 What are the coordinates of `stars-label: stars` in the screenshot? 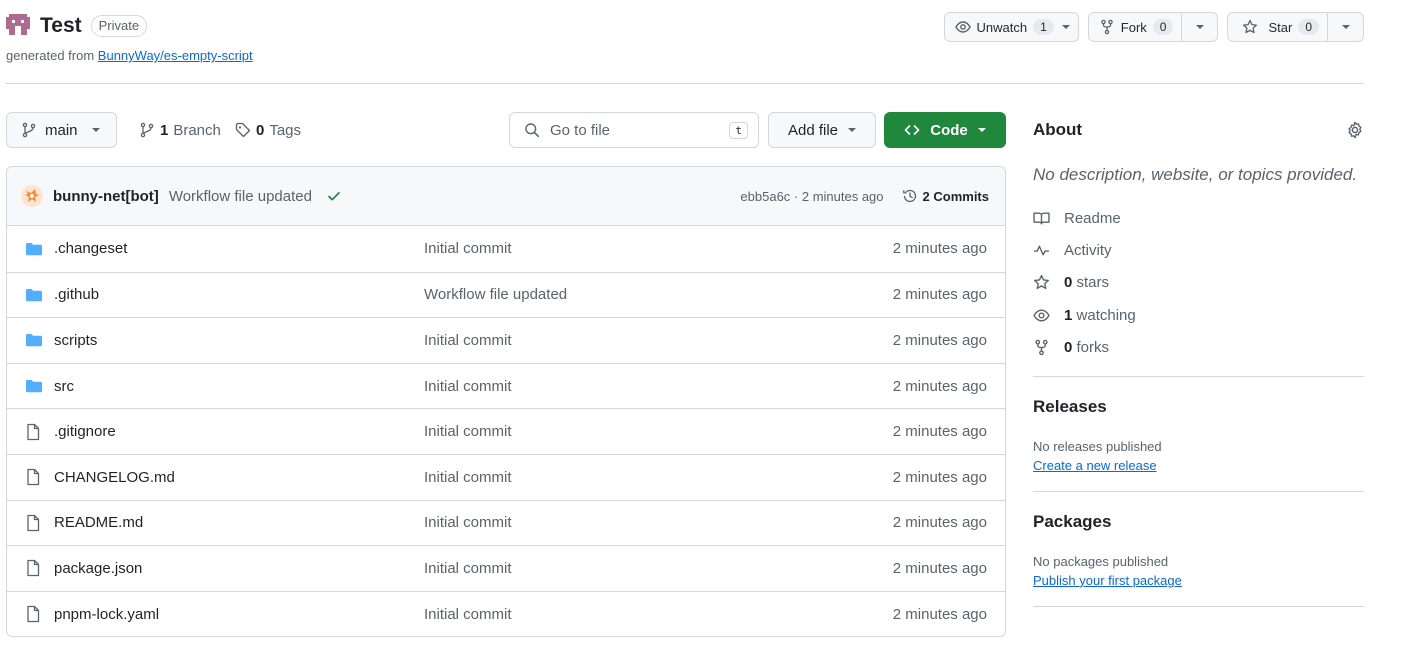 It's located at (1093, 283).